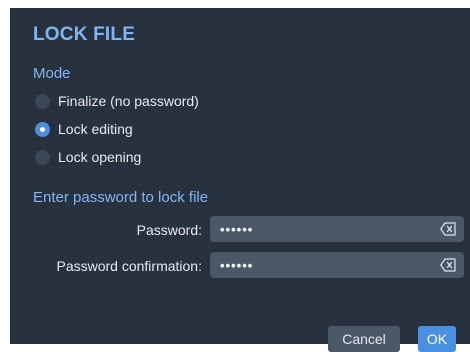  Describe the element at coordinates (337, 265) in the screenshot. I see `password-confirmation-field: ••••••` at that location.